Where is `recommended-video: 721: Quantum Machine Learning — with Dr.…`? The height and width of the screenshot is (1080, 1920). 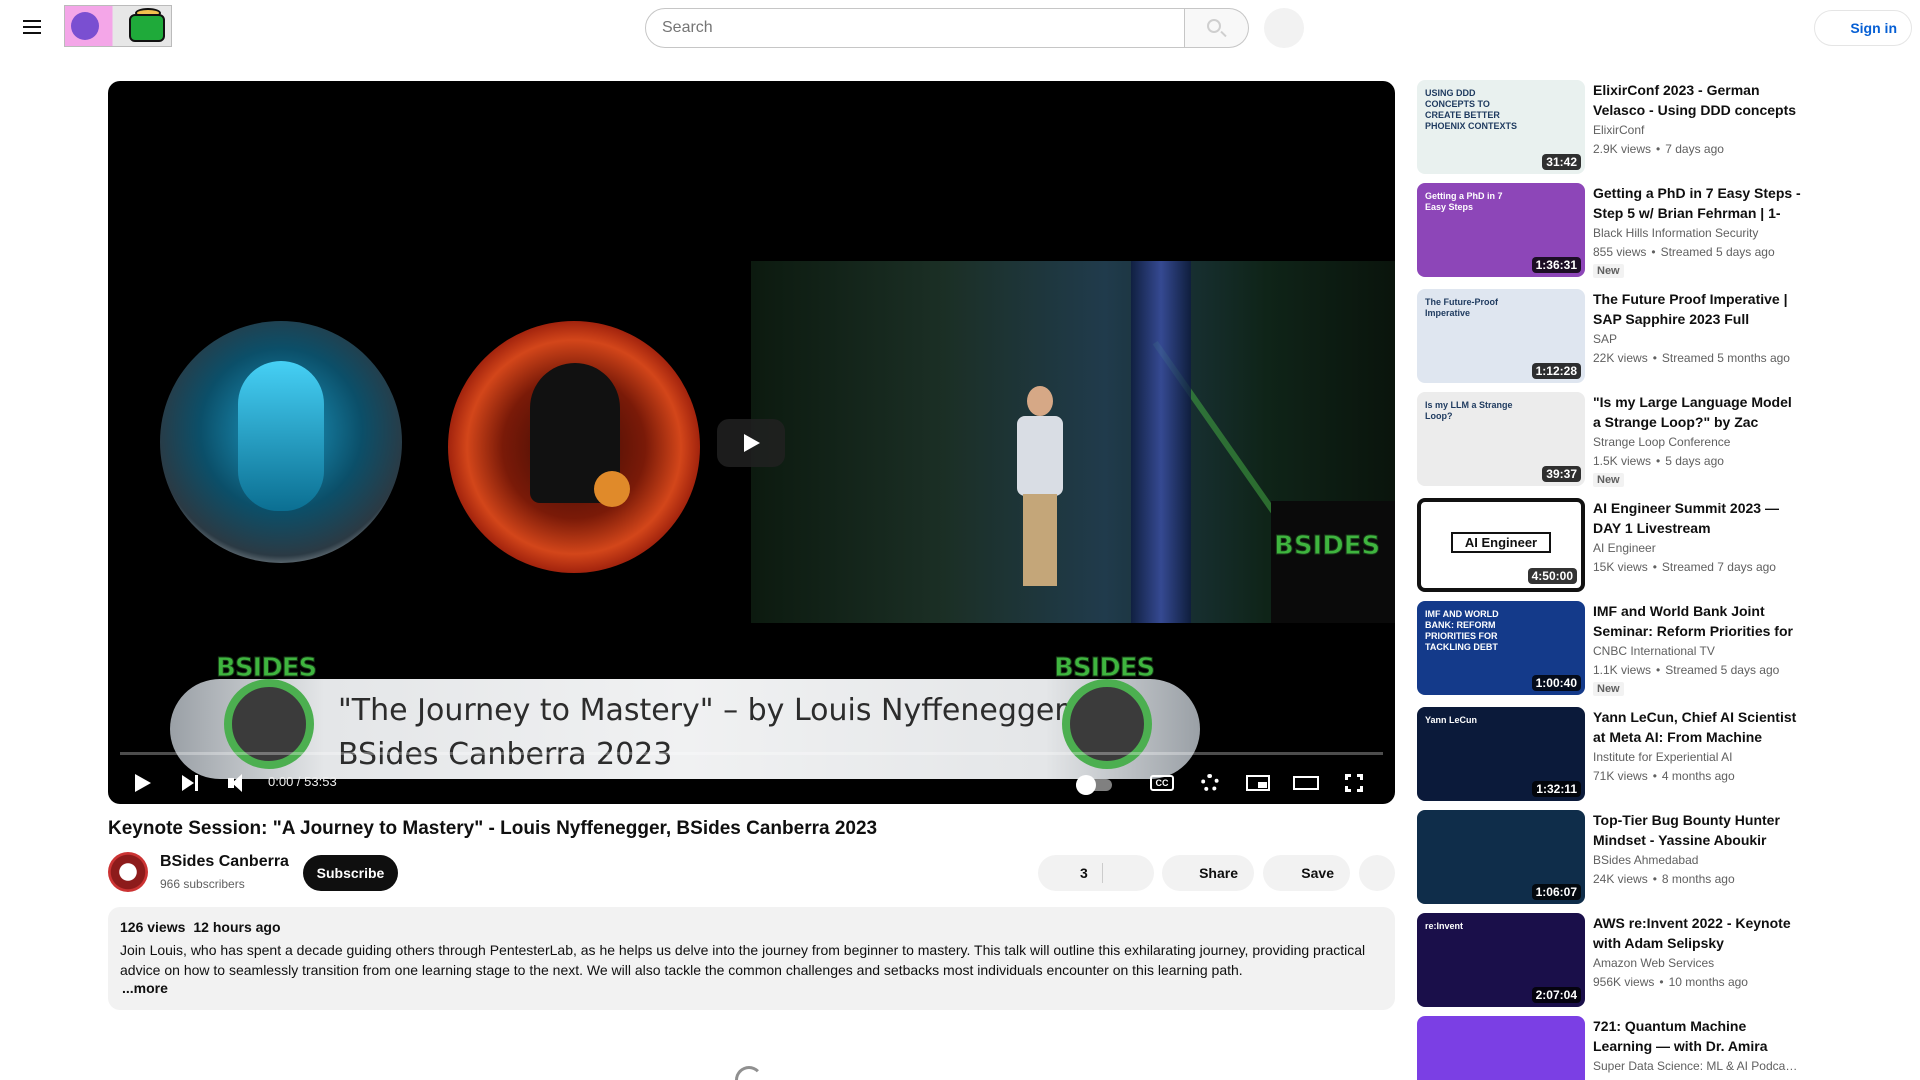 recommended-video: 721: Quantum Machine Learning — with Dr.… is located at coordinates (1614, 1048).